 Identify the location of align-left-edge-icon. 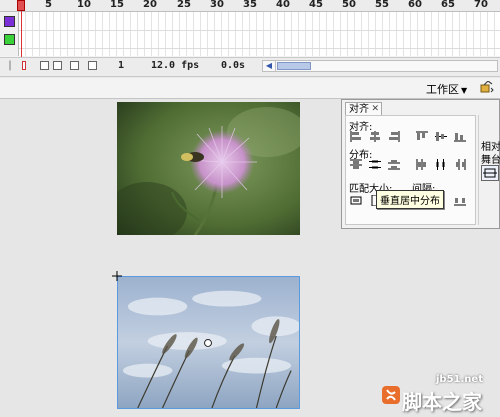
(356, 136).